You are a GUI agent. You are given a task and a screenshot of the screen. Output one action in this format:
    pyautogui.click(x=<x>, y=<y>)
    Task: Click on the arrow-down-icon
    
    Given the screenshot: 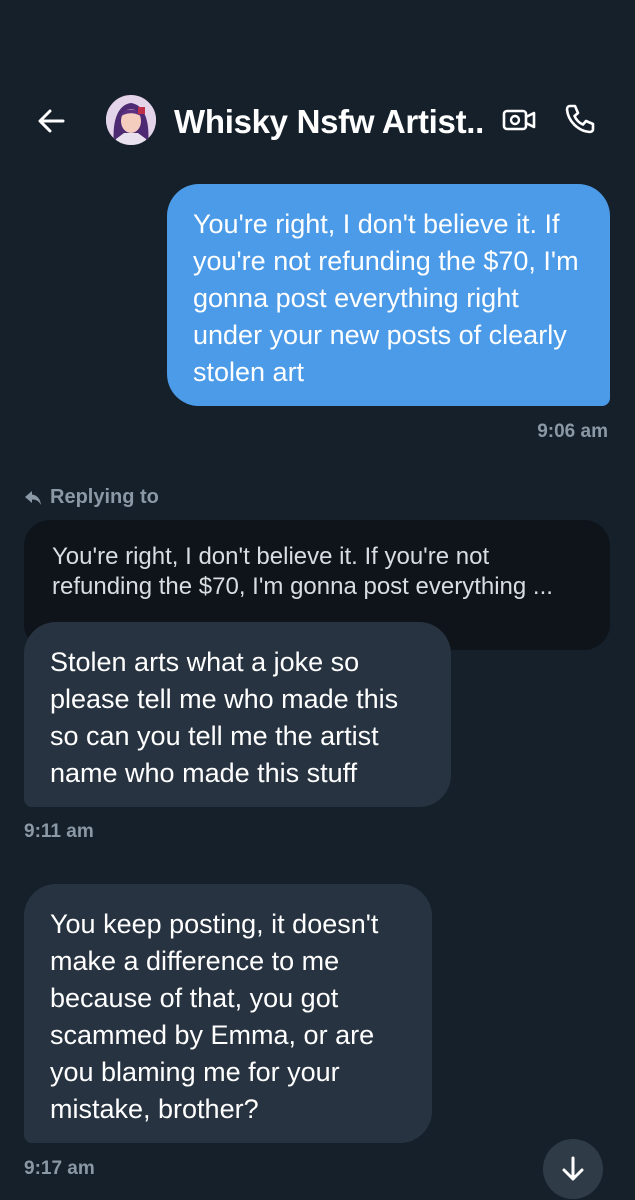 What is the action you would take?
    pyautogui.click(x=573, y=1168)
    